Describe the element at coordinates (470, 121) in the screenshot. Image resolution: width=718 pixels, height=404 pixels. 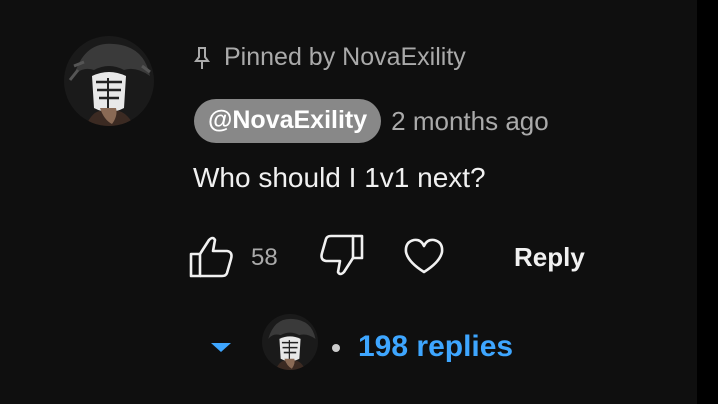
I see `comment-timestamp: 2 months ago` at that location.